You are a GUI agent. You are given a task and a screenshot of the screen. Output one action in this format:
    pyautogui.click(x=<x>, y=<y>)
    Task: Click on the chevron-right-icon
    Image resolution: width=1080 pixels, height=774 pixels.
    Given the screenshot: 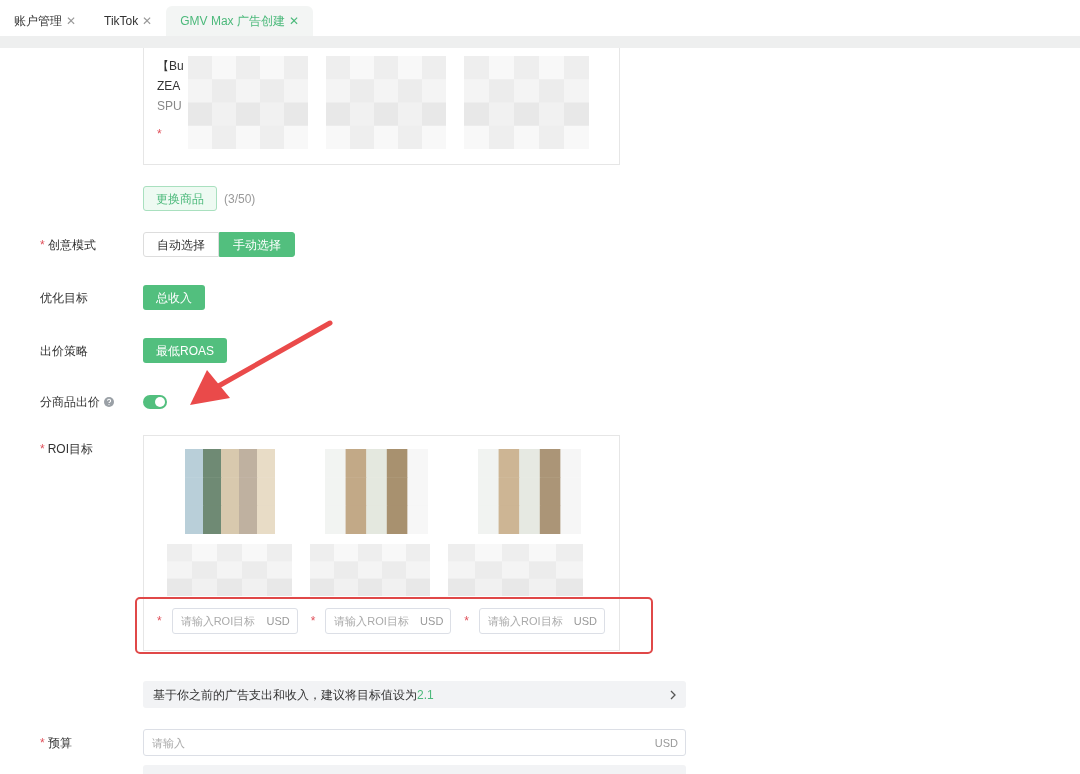 What is the action you would take?
    pyautogui.click(x=673, y=694)
    